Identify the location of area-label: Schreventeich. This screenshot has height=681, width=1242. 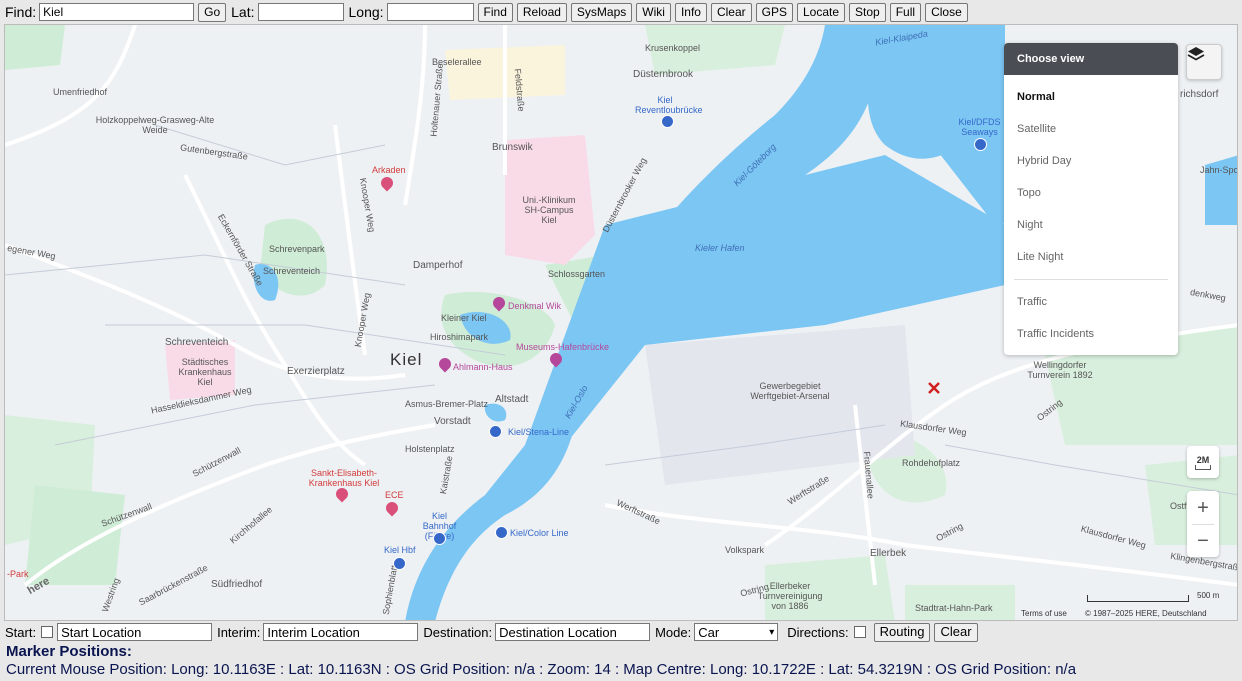
(197, 342).